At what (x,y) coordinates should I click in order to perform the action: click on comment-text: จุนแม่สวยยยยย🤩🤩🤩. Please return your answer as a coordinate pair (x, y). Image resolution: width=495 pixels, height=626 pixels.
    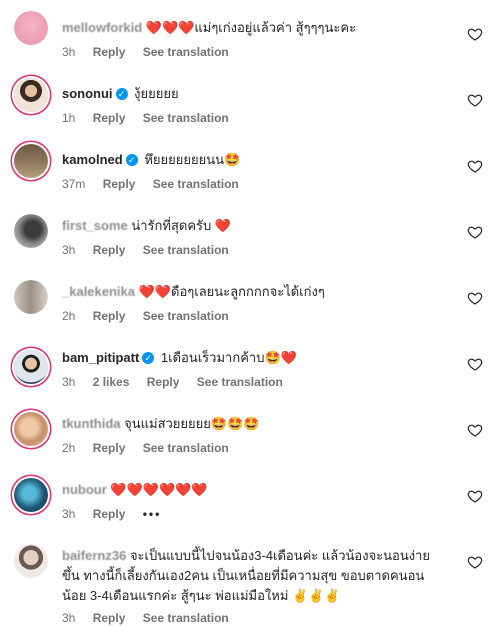
    Looking at the image, I should click on (192, 423).